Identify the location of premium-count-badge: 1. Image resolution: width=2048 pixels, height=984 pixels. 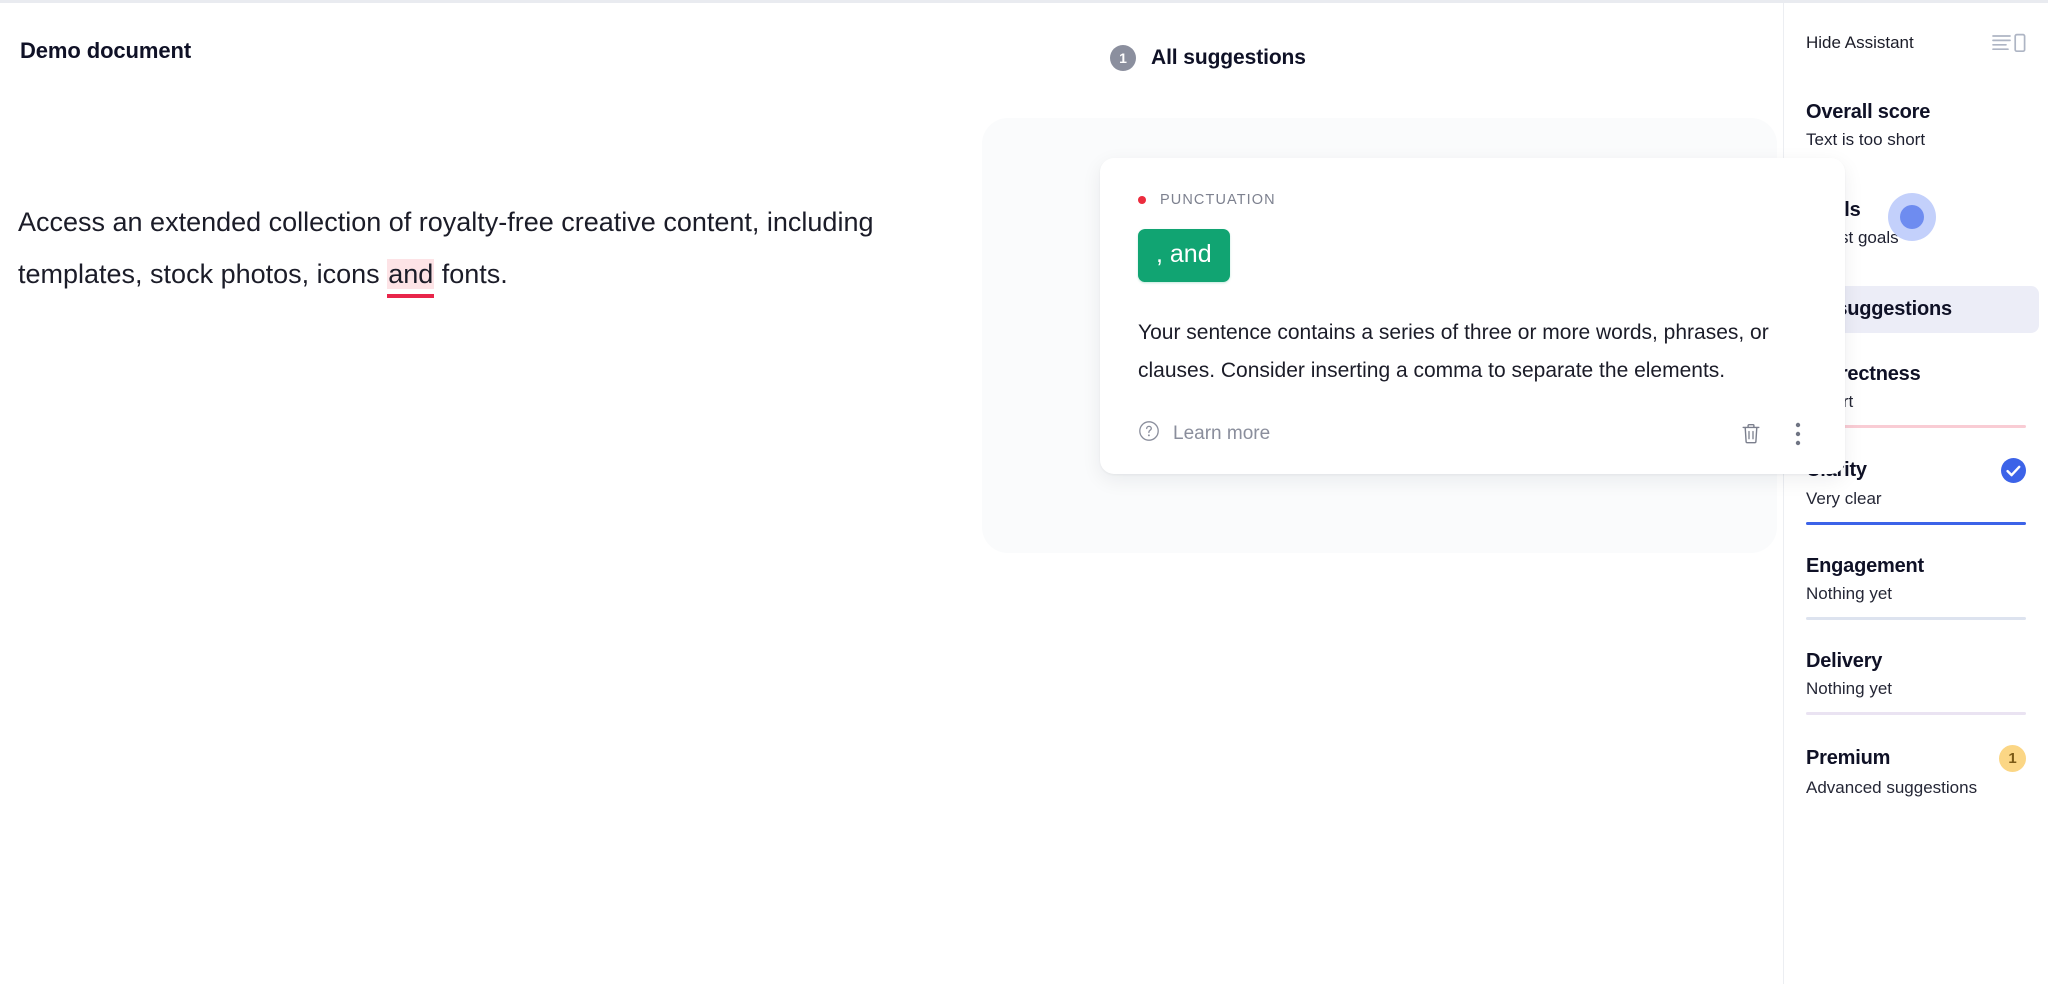
(2012, 758).